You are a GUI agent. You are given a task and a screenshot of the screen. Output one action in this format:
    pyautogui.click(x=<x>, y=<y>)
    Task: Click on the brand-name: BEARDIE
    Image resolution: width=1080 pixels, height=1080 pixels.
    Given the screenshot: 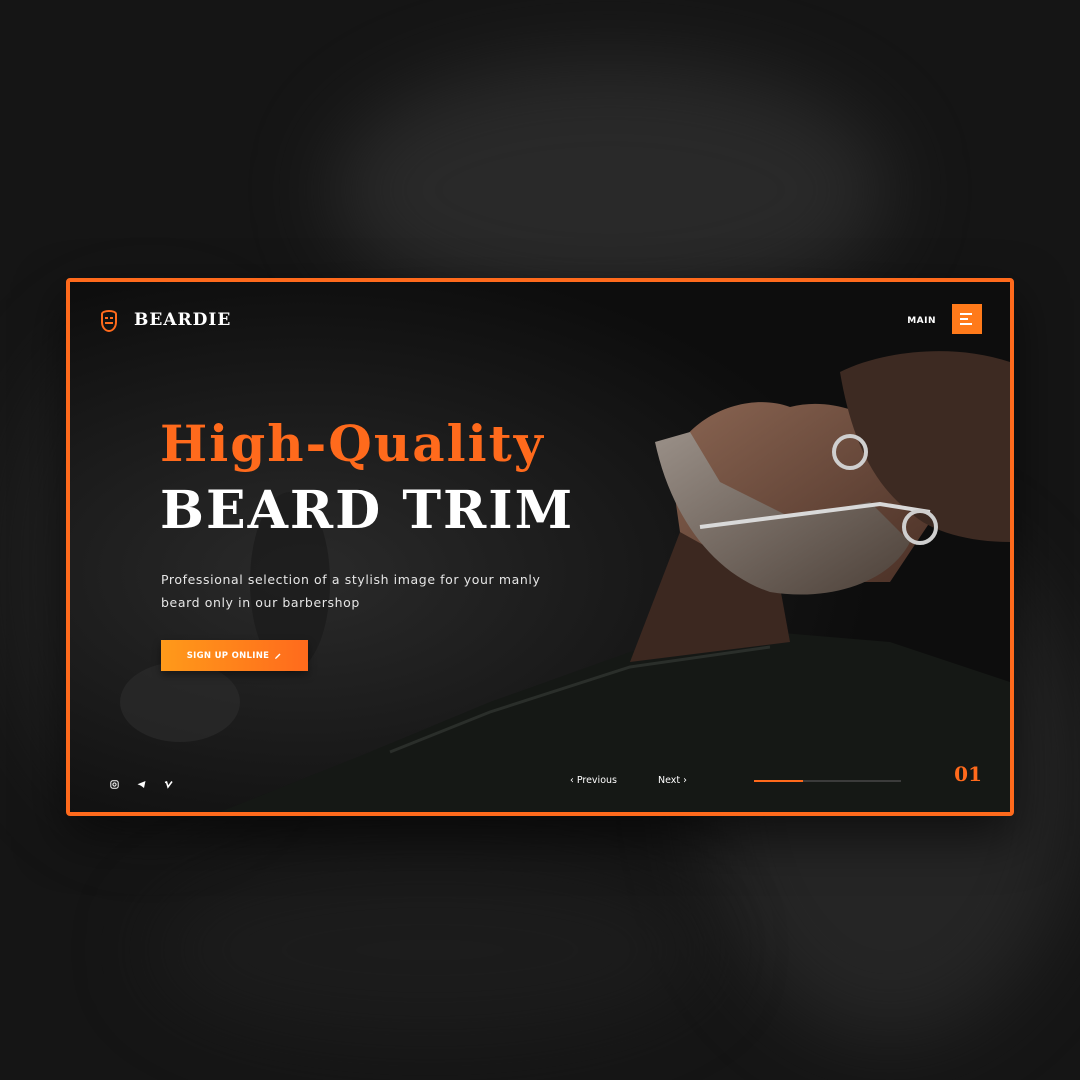 What is the action you would take?
    pyautogui.click(x=183, y=320)
    